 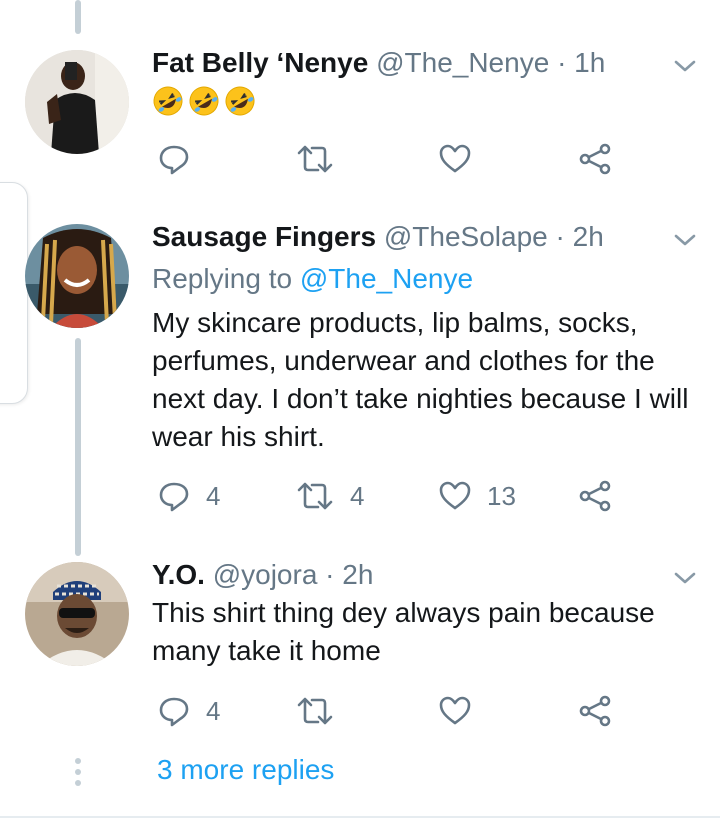 I want to click on user-handle: @The_Nenye, so click(x=462, y=62).